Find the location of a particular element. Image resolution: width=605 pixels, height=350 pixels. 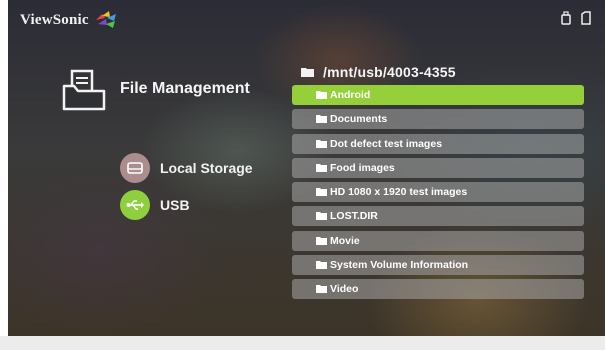

folder-item-food-images: Food images is located at coordinates (438, 167).